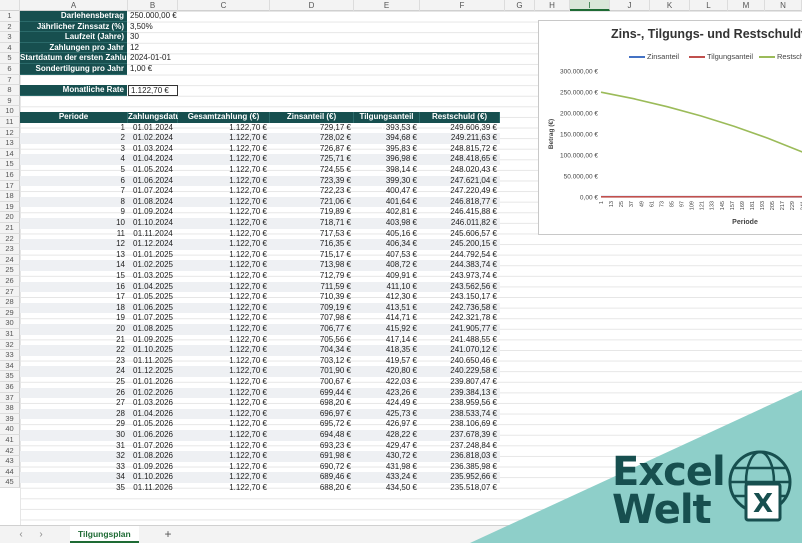 The height and width of the screenshot is (543, 802). I want to click on param-value: 250.000,00 €, so click(153, 16).